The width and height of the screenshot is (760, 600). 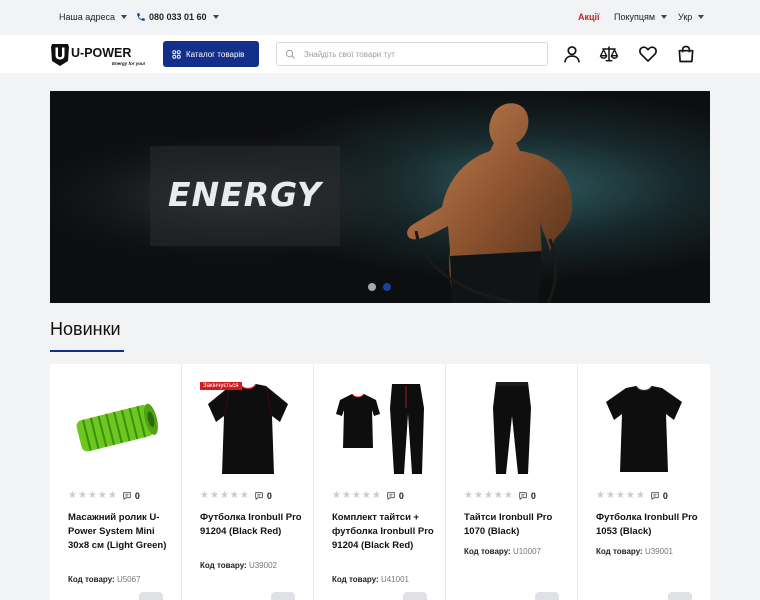 I want to click on product-code: Код товару: U39002, so click(x=238, y=565).